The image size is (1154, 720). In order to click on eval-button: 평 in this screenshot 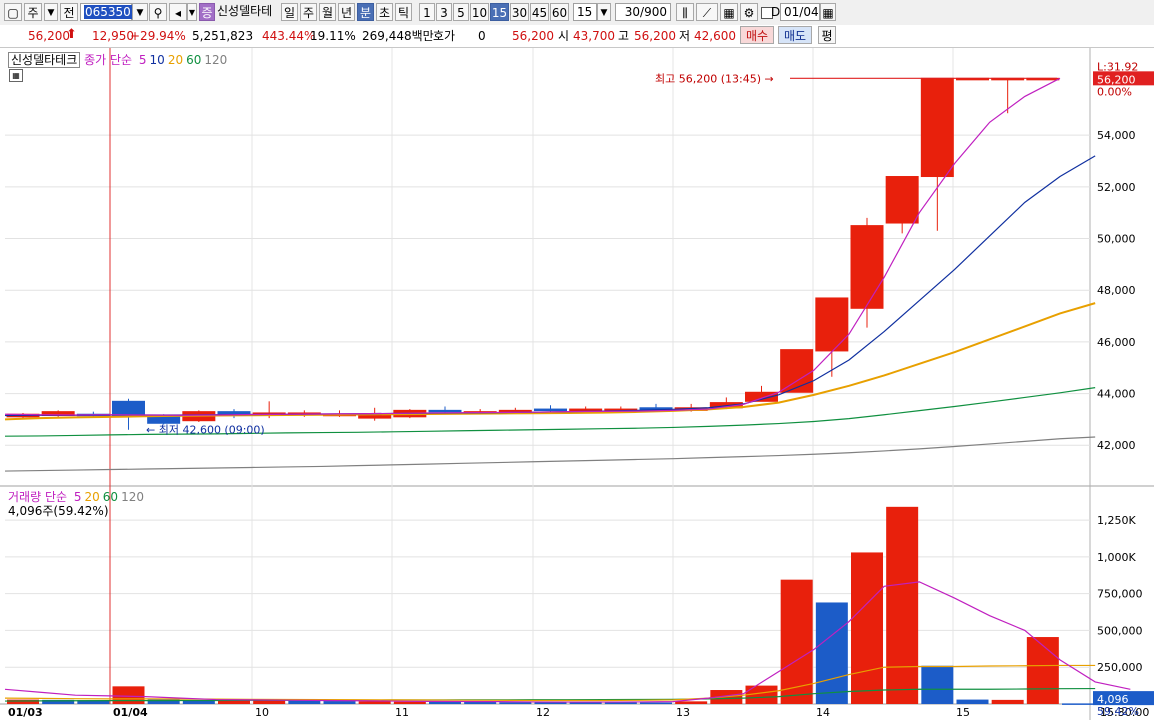, I will do `click(827, 35)`.